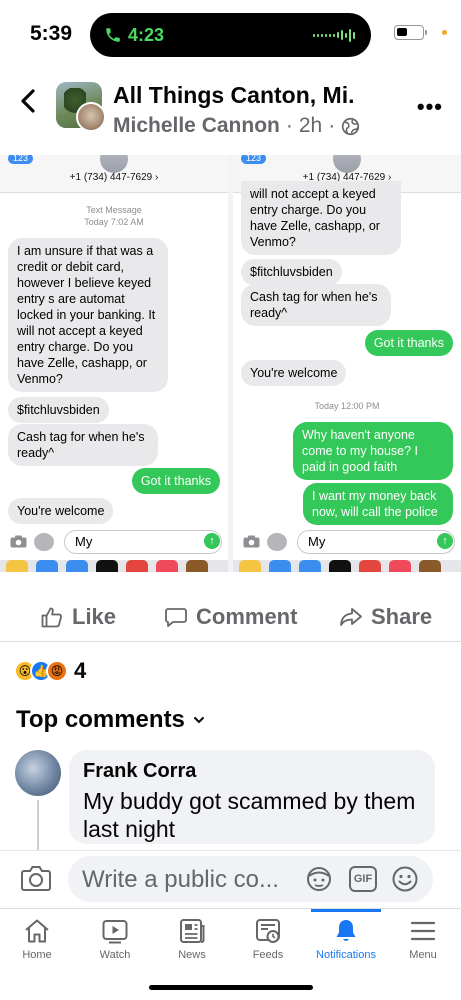 The image size is (461, 1000). Describe the element at coordinates (80, 670) in the screenshot. I see `reaction-count: 4` at that location.